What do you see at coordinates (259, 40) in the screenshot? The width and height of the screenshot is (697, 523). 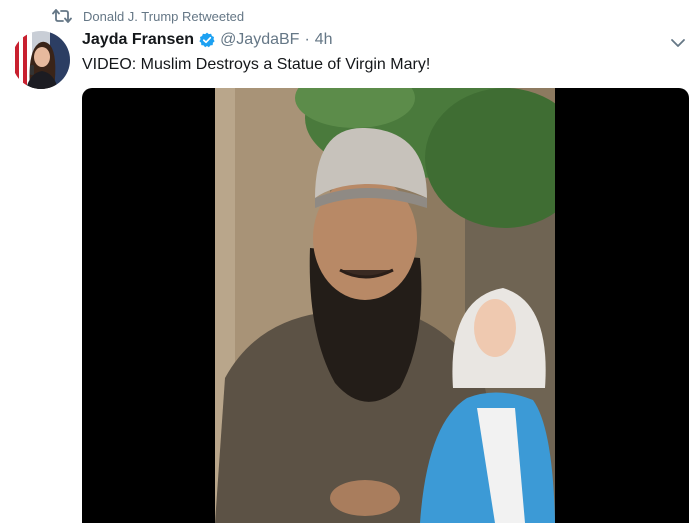 I see `author-handle: @JaydaBF` at bounding box center [259, 40].